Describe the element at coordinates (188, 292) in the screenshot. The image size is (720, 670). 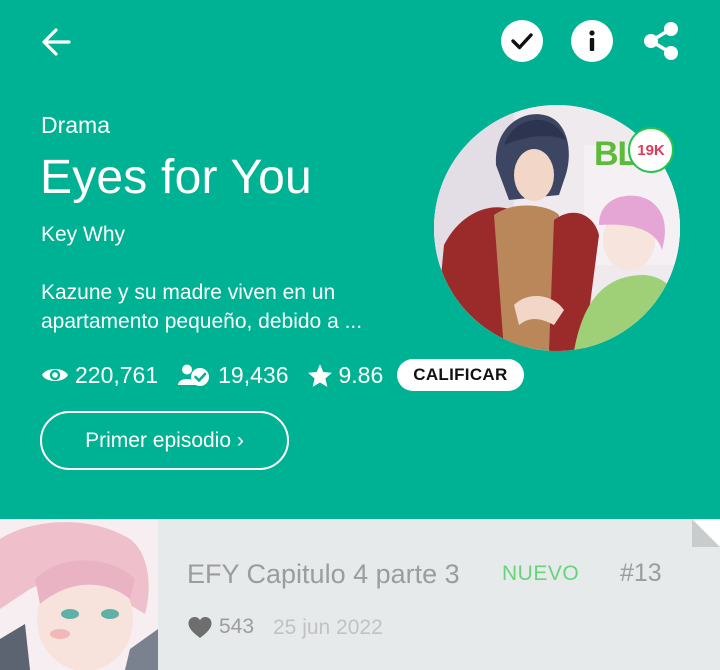
I see `synopsis-line: Kazune y su madre viven en un` at that location.